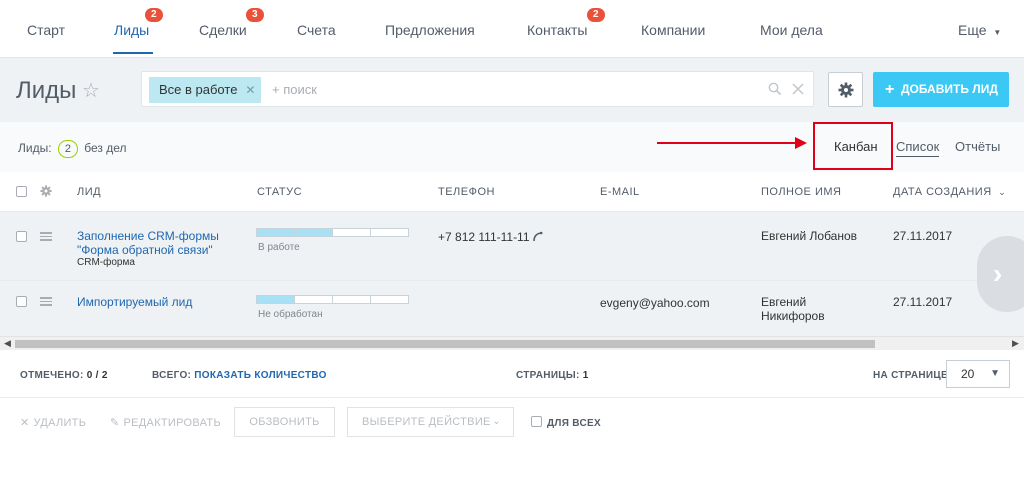  I want to click on selected-value: 0 / 2, so click(97, 375).